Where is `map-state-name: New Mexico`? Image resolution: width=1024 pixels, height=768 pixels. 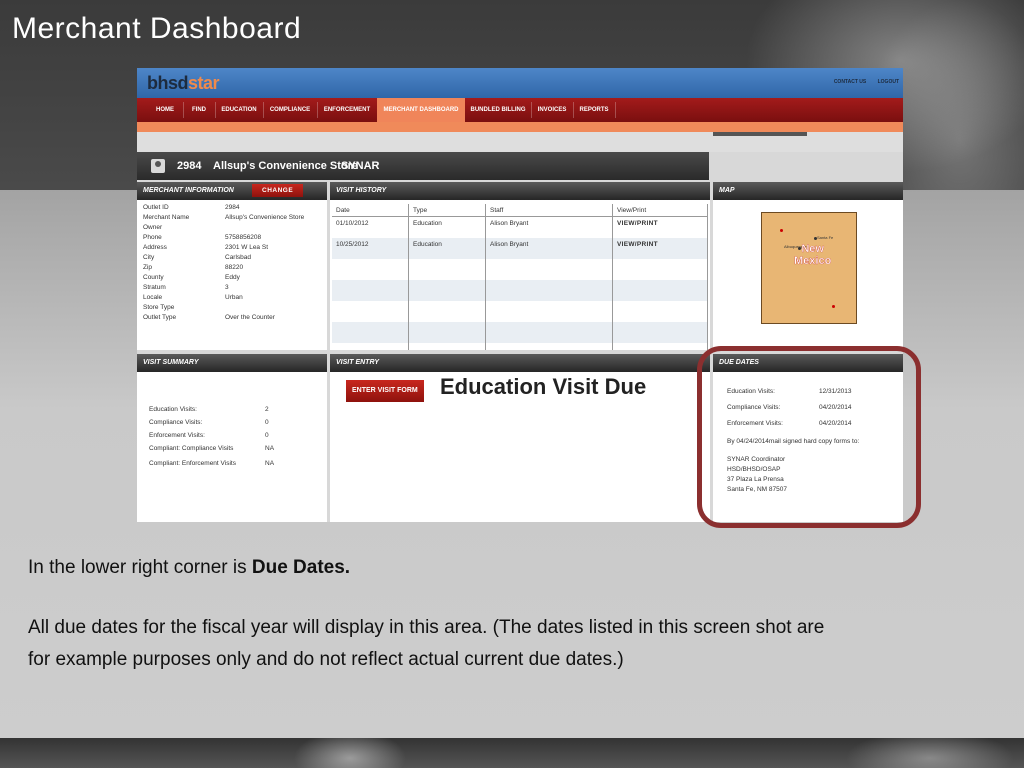 map-state-name: New Mexico is located at coordinates (813, 255).